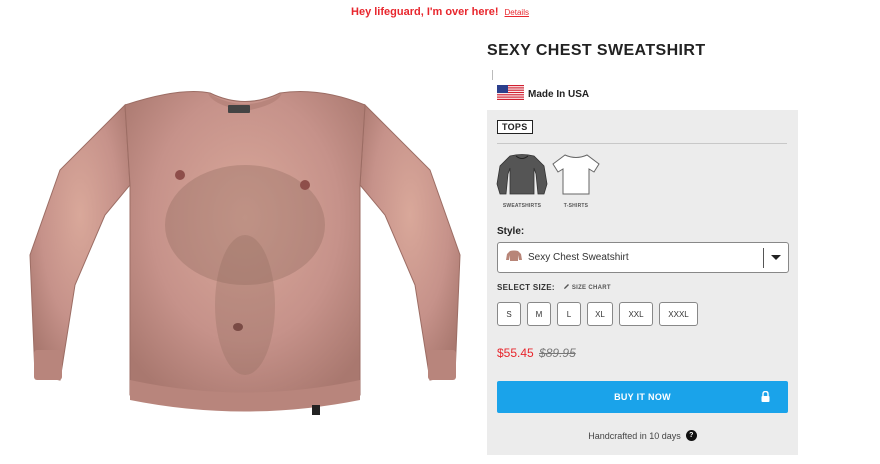  Describe the element at coordinates (512, 94) in the screenshot. I see `us-flag-icon` at that location.